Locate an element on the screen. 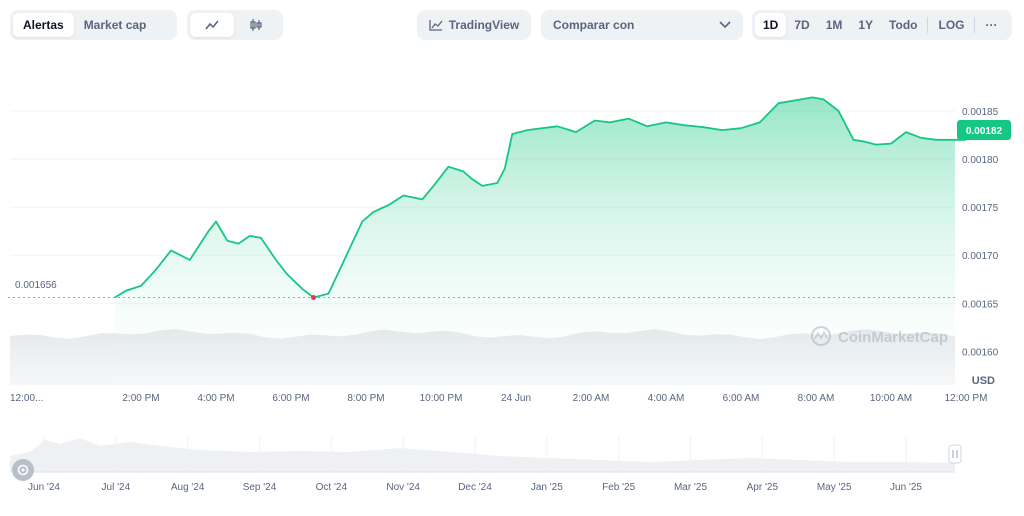 The image size is (1024, 516). candle-chart-button is located at coordinates (256, 25).